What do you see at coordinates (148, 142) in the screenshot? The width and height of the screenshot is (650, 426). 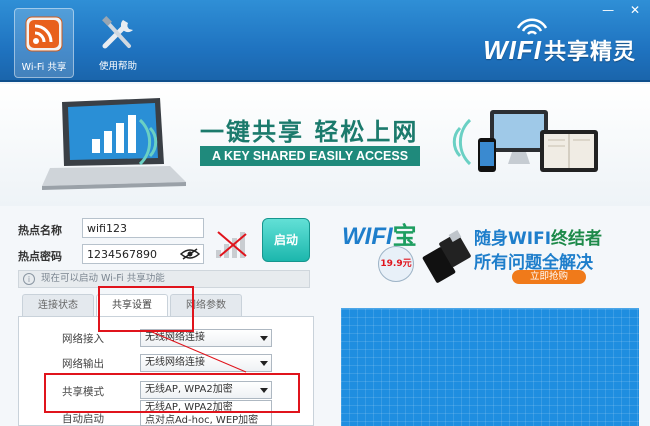 I see `signal-waves-left` at bounding box center [148, 142].